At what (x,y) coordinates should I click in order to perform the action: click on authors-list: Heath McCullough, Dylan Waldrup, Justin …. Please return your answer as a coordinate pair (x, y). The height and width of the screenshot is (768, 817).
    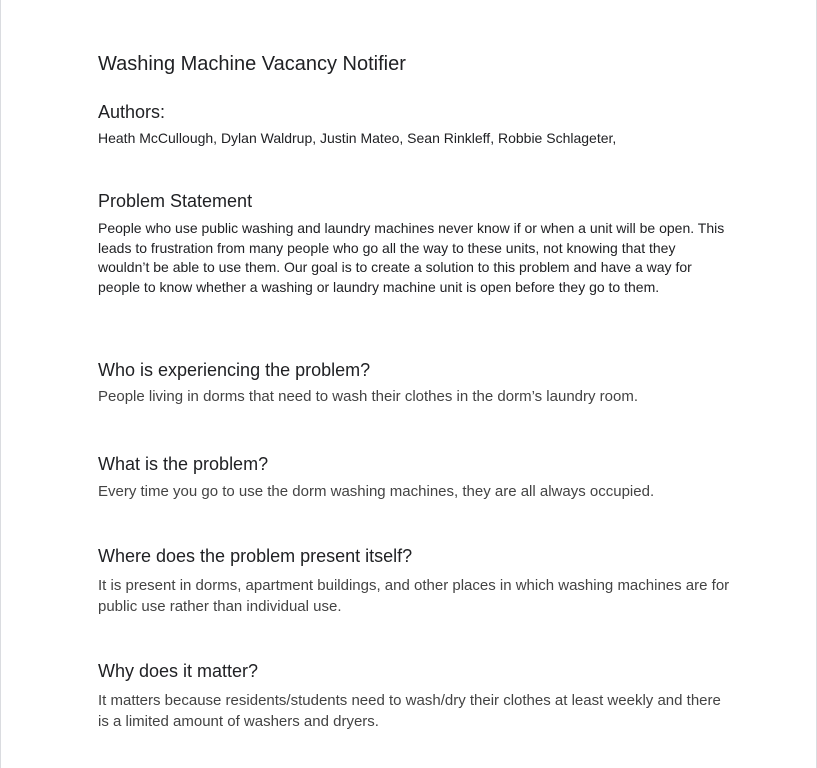
    Looking at the image, I should click on (357, 138).